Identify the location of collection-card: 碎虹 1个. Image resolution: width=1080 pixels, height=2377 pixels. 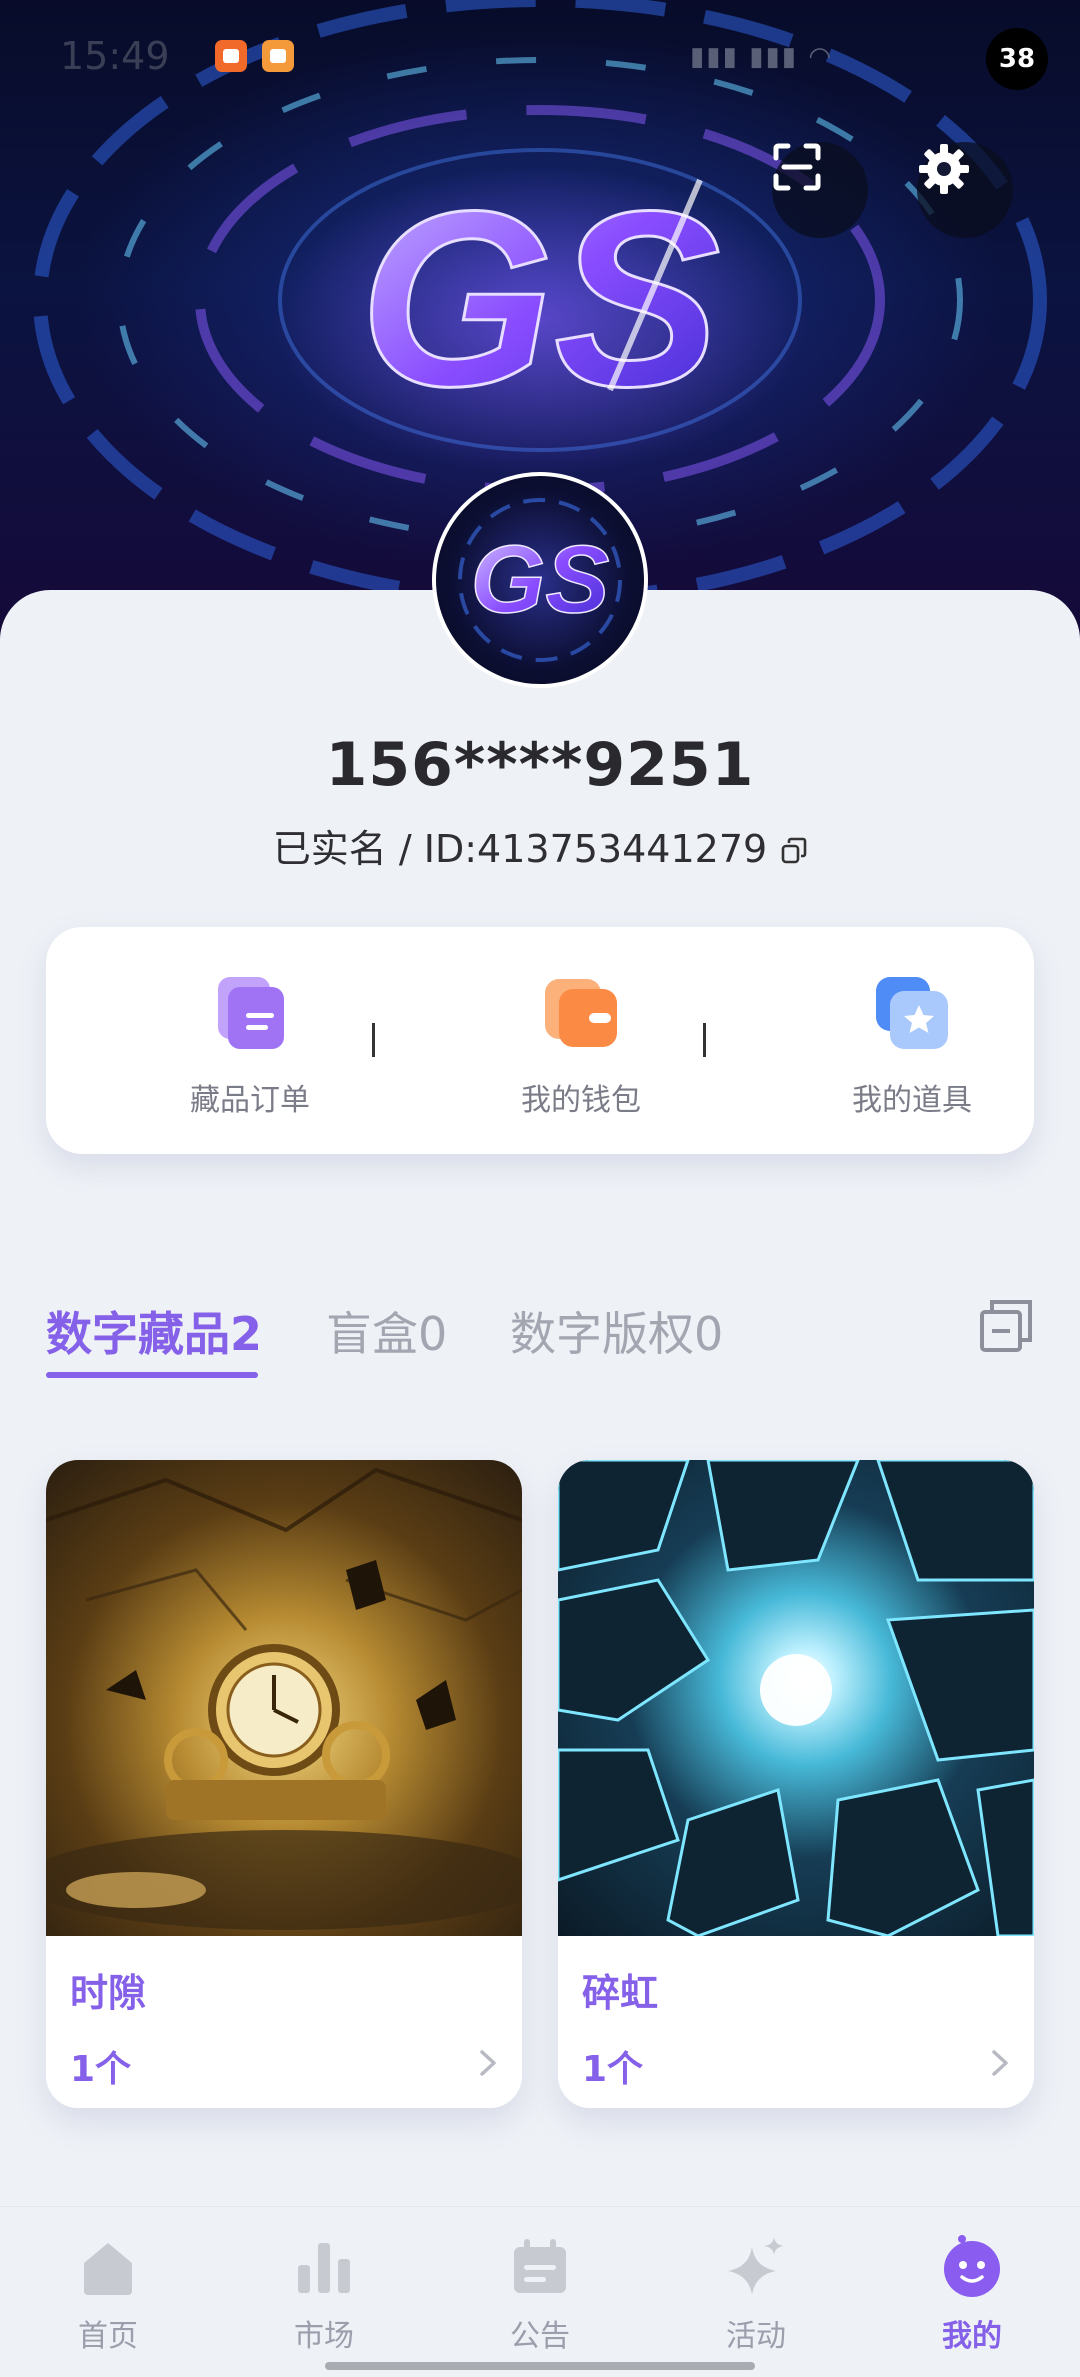
(796, 1784).